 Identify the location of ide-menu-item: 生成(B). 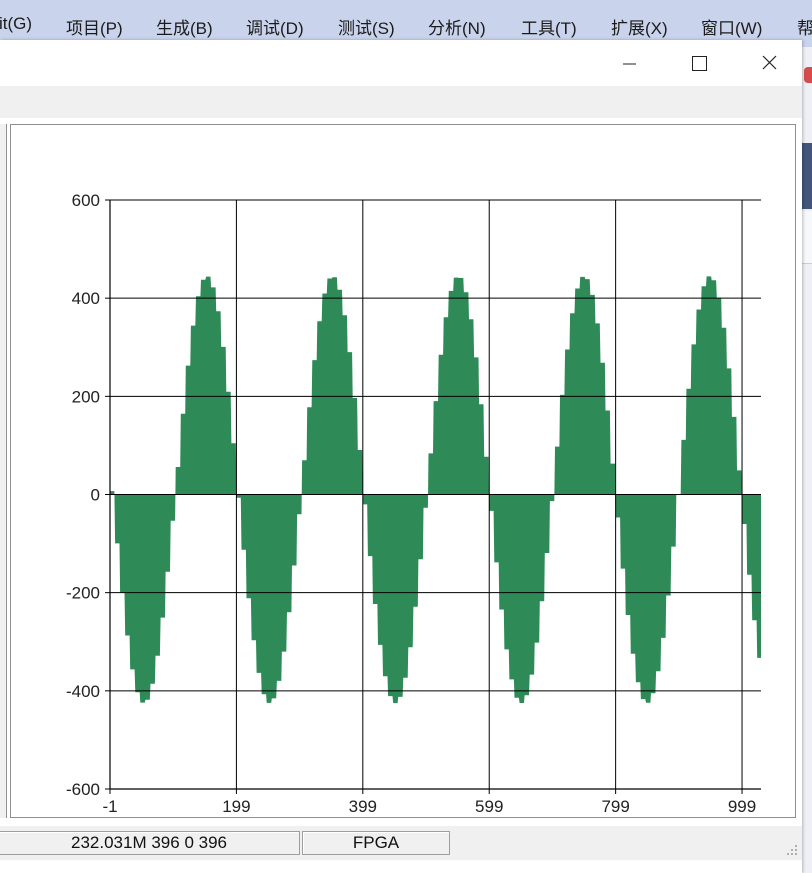
(184, 26).